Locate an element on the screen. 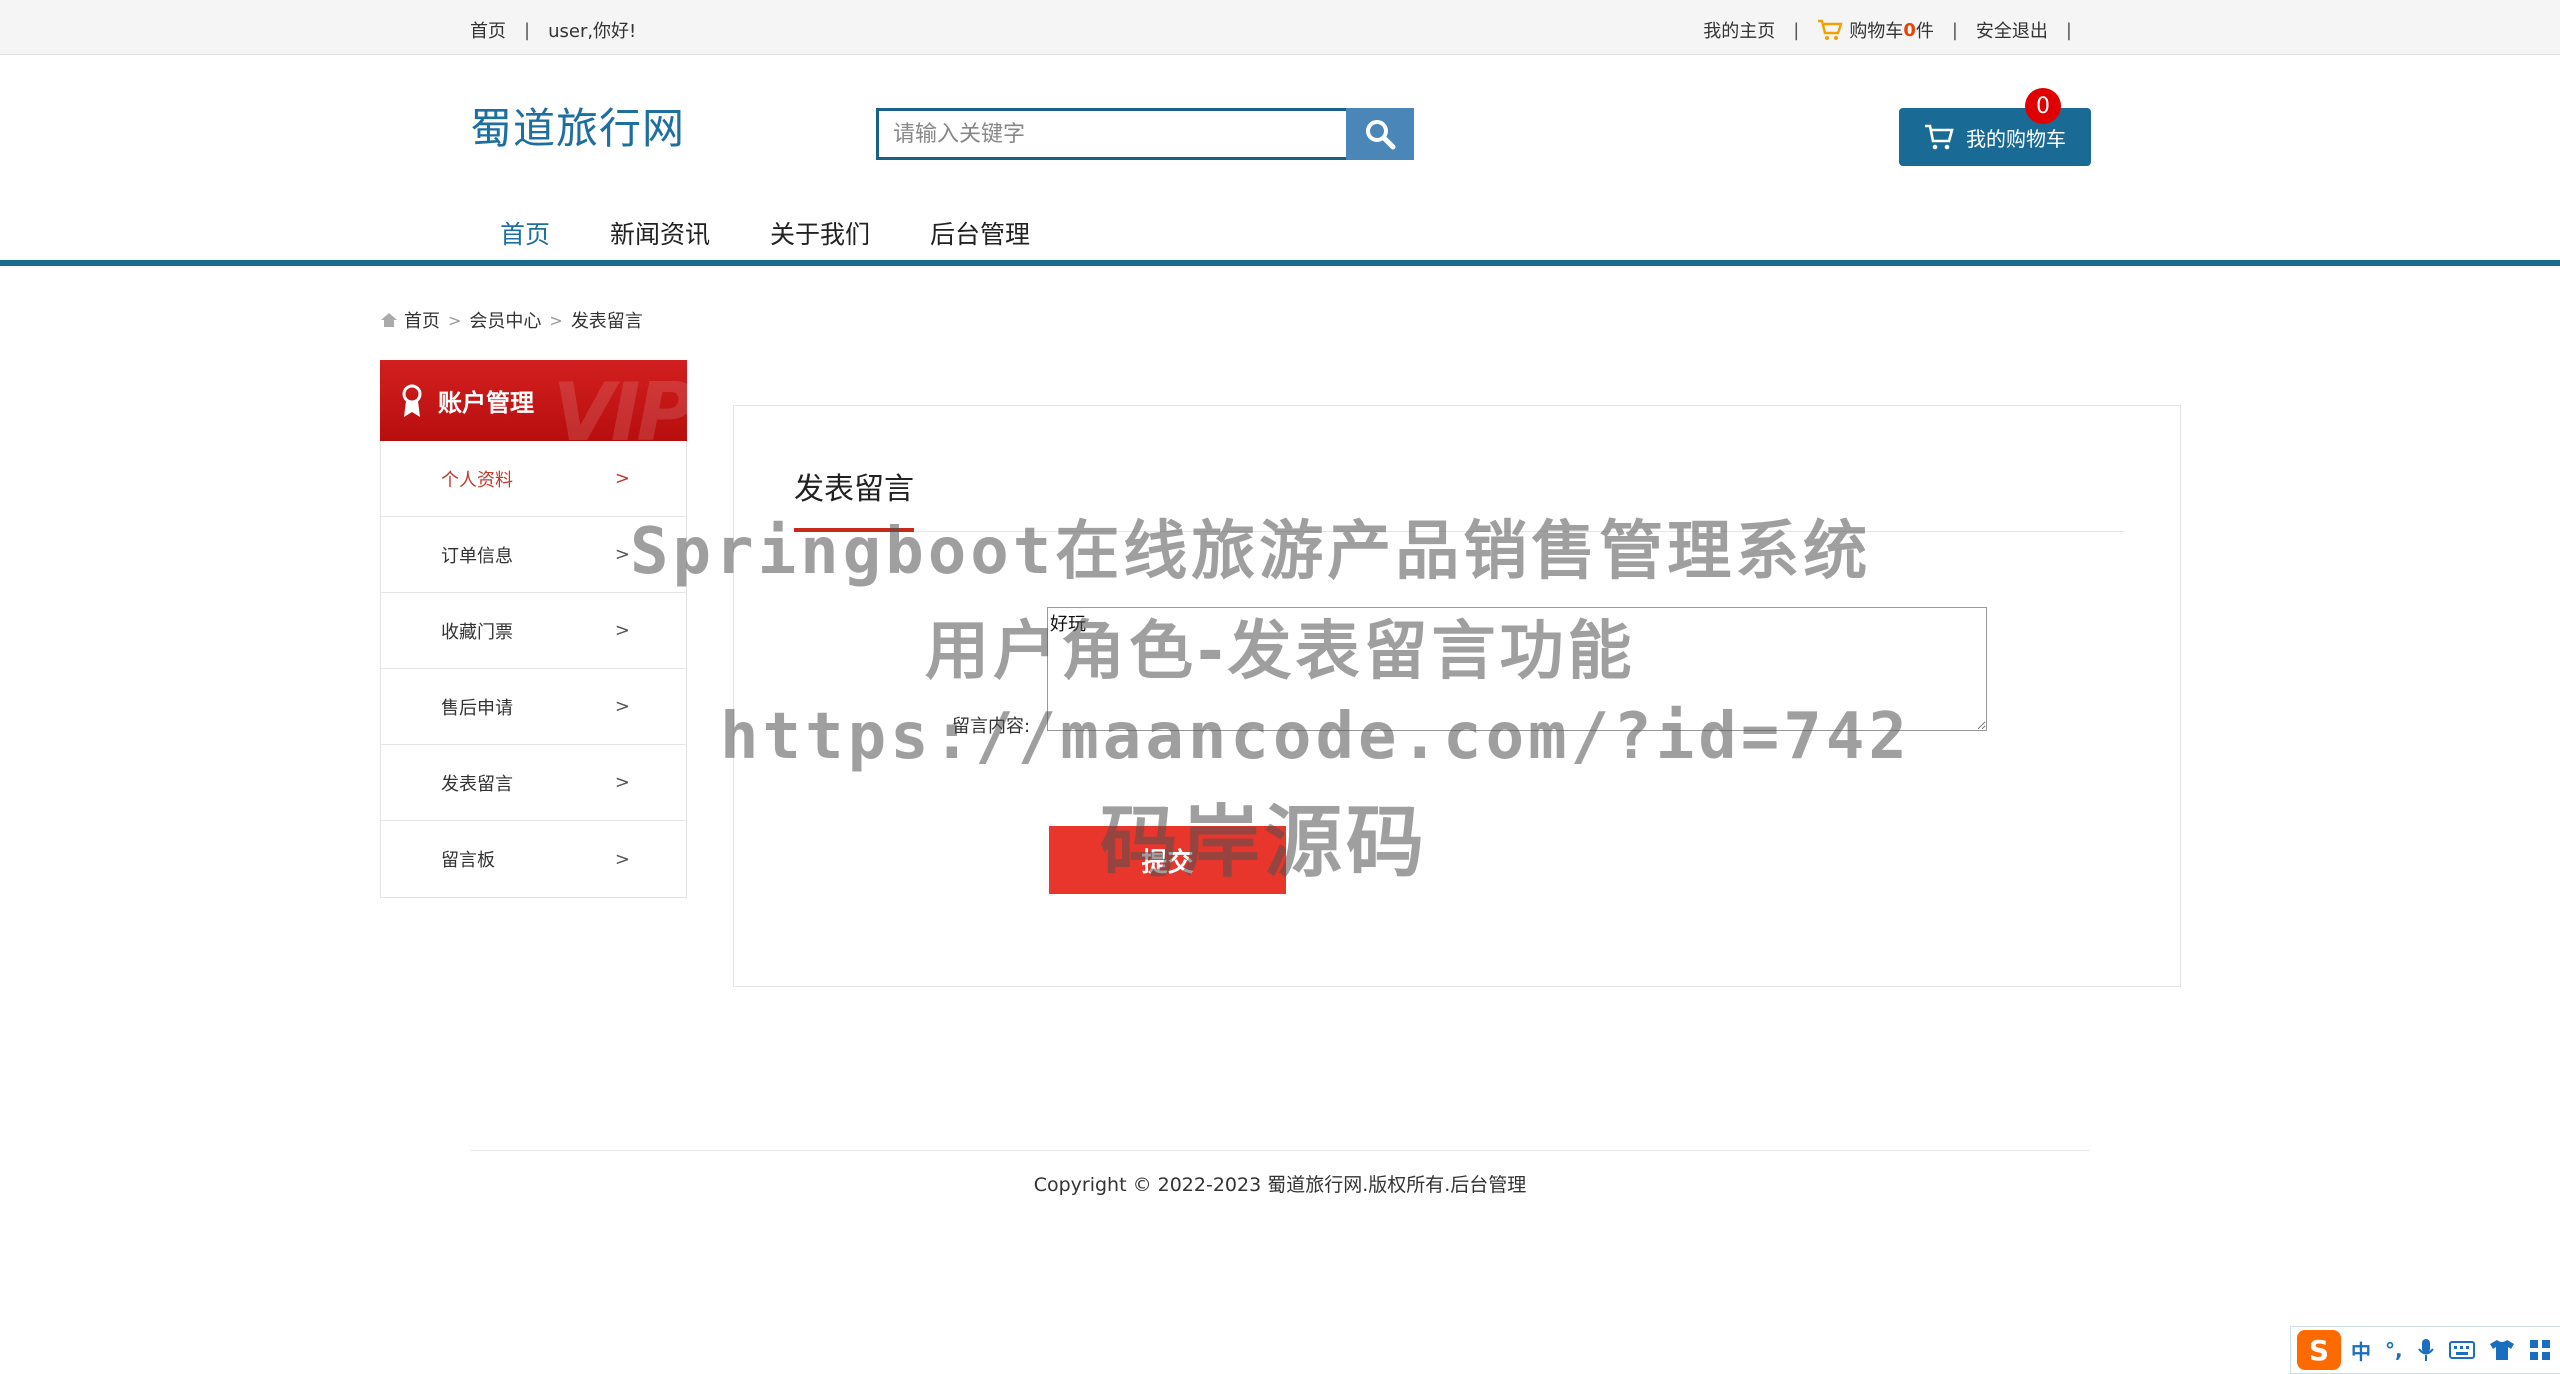 This screenshot has width=2560, height=1374. toolbox-grid-icon is located at coordinates (2540, 1350).